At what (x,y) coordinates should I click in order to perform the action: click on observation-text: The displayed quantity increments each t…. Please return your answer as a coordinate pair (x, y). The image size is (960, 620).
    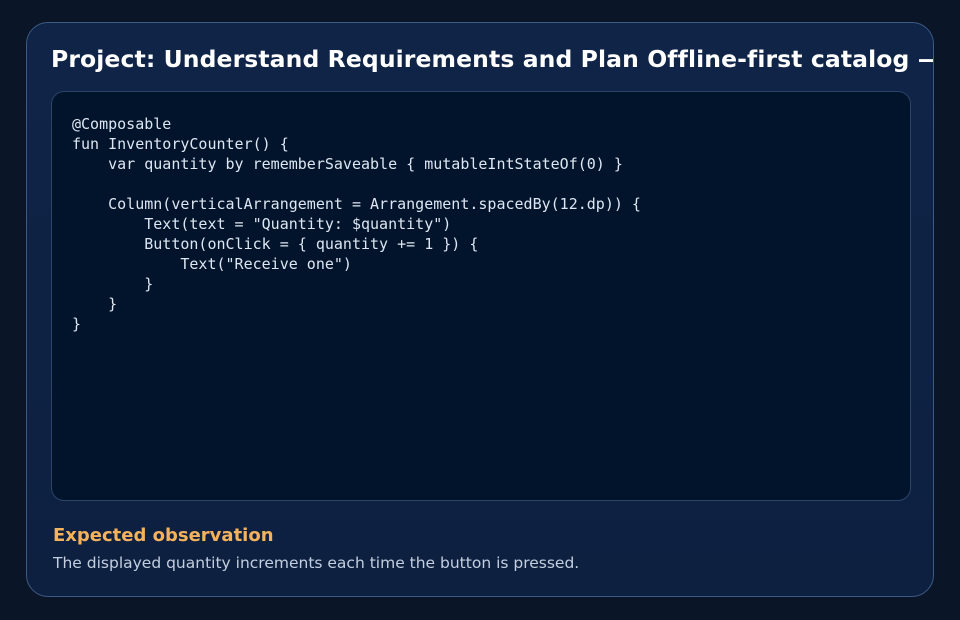
    Looking at the image, I should click on (316, 563).